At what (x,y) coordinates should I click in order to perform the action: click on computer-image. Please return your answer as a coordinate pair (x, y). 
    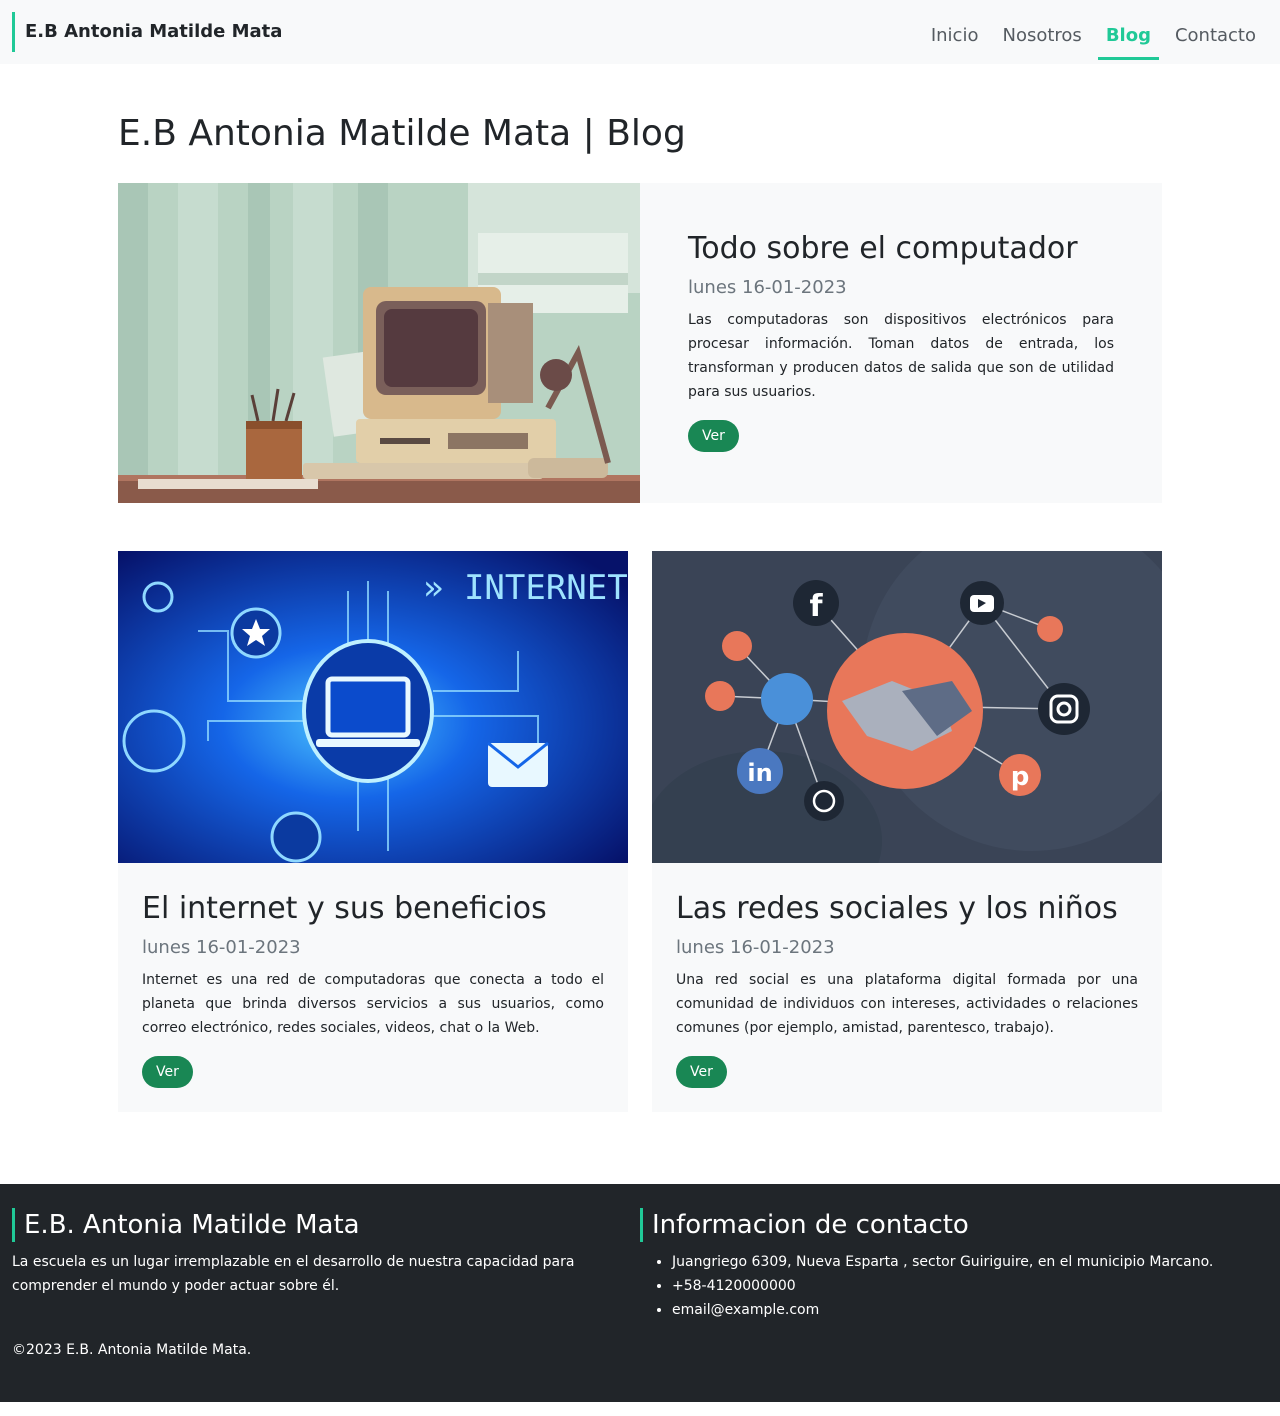
    Looking at the image, I should click on (379, 343).